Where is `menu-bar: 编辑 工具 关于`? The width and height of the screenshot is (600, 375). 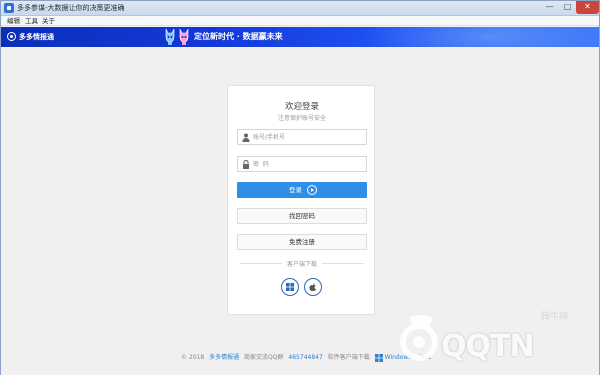 menu-bar: 编辑 工具 关于 is located at coordinates (300, 21).